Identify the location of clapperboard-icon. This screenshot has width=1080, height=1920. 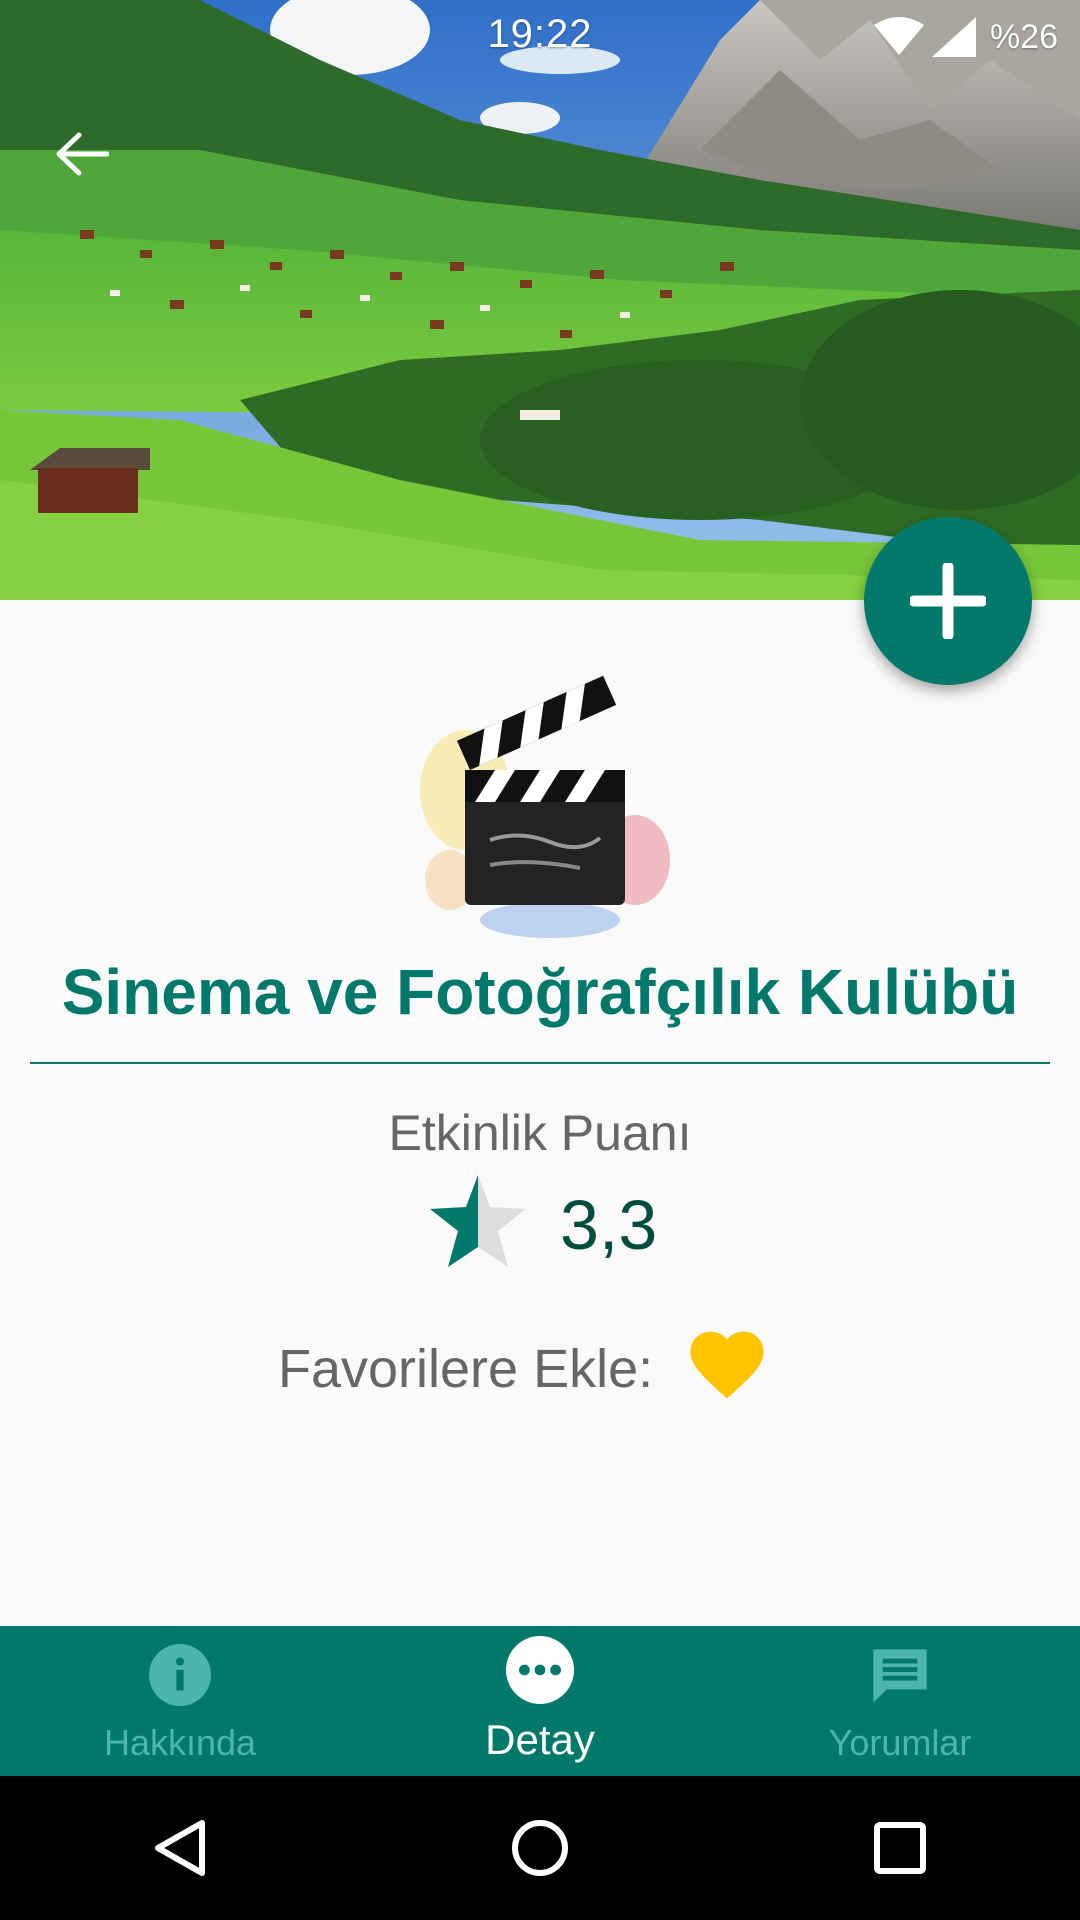
(545, 806).